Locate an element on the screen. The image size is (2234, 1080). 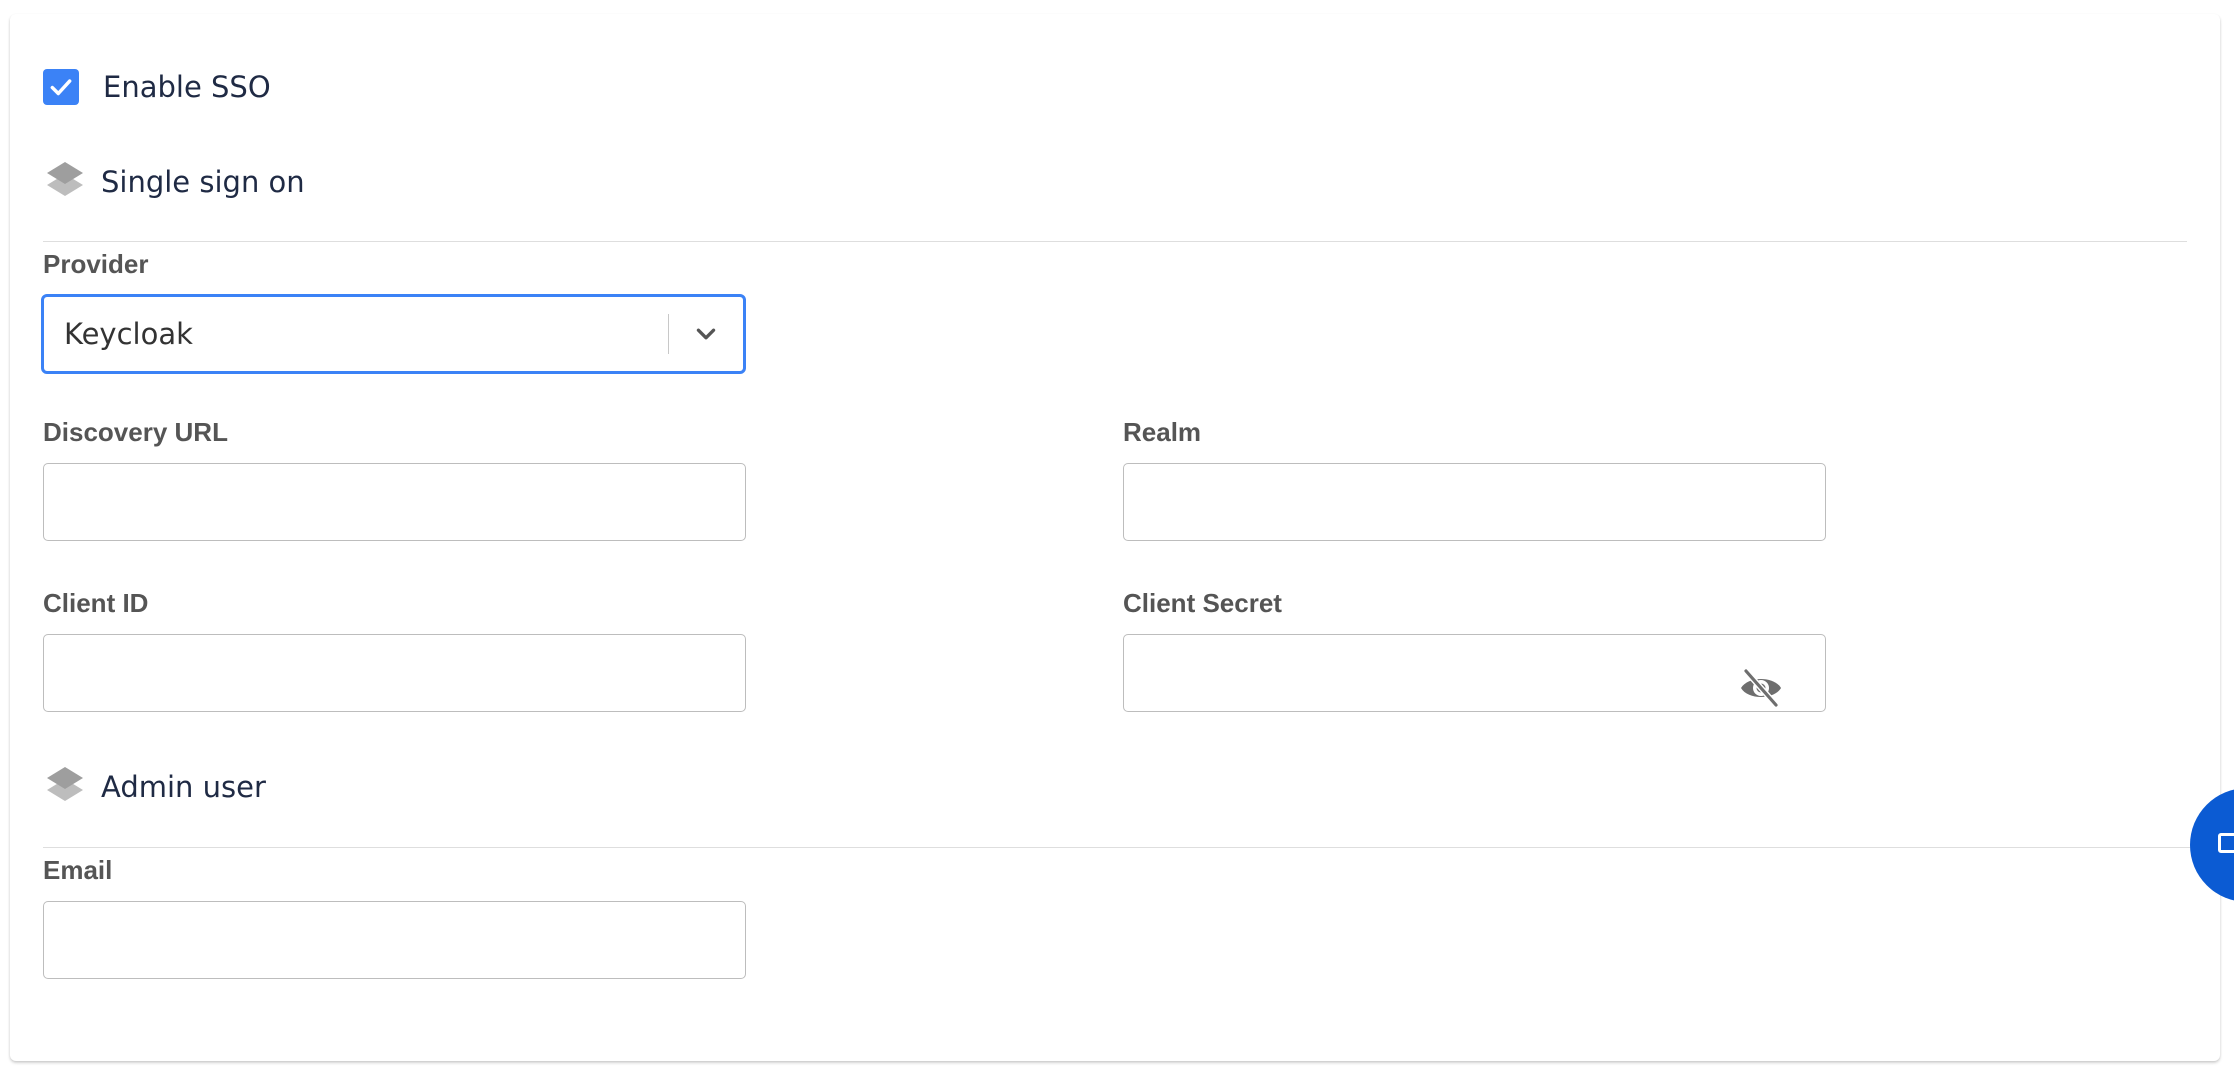
eye-off-icon is located at coordinates (1761, 688).